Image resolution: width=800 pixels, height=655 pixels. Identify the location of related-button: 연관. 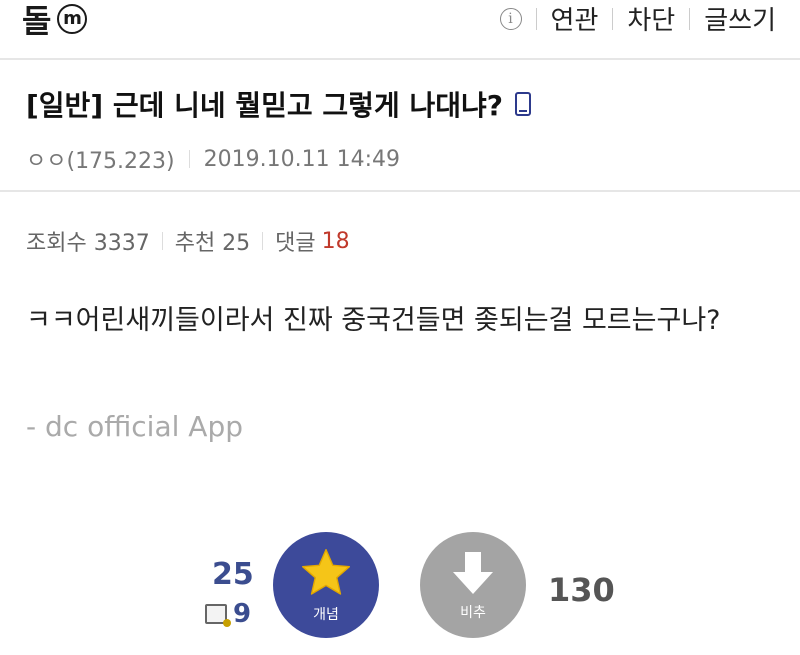
(575, 18).